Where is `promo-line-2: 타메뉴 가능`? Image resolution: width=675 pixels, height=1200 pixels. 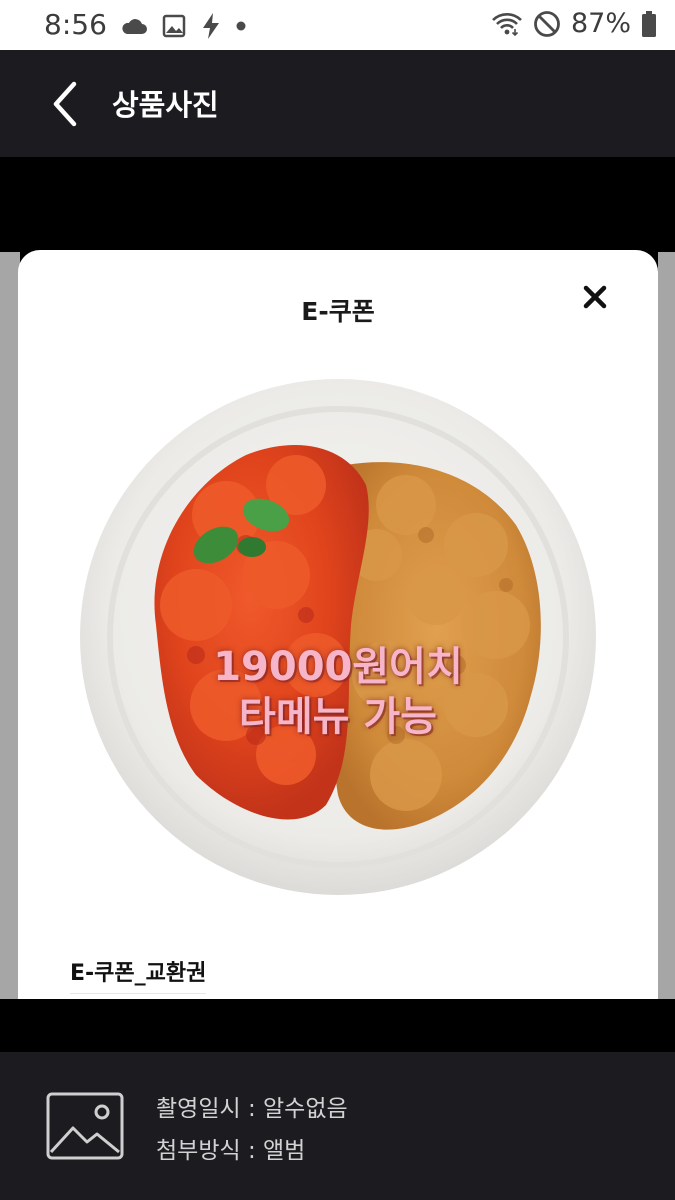
promo-line-2: 타메뉴 가능 is located at coordinates (338, 717).